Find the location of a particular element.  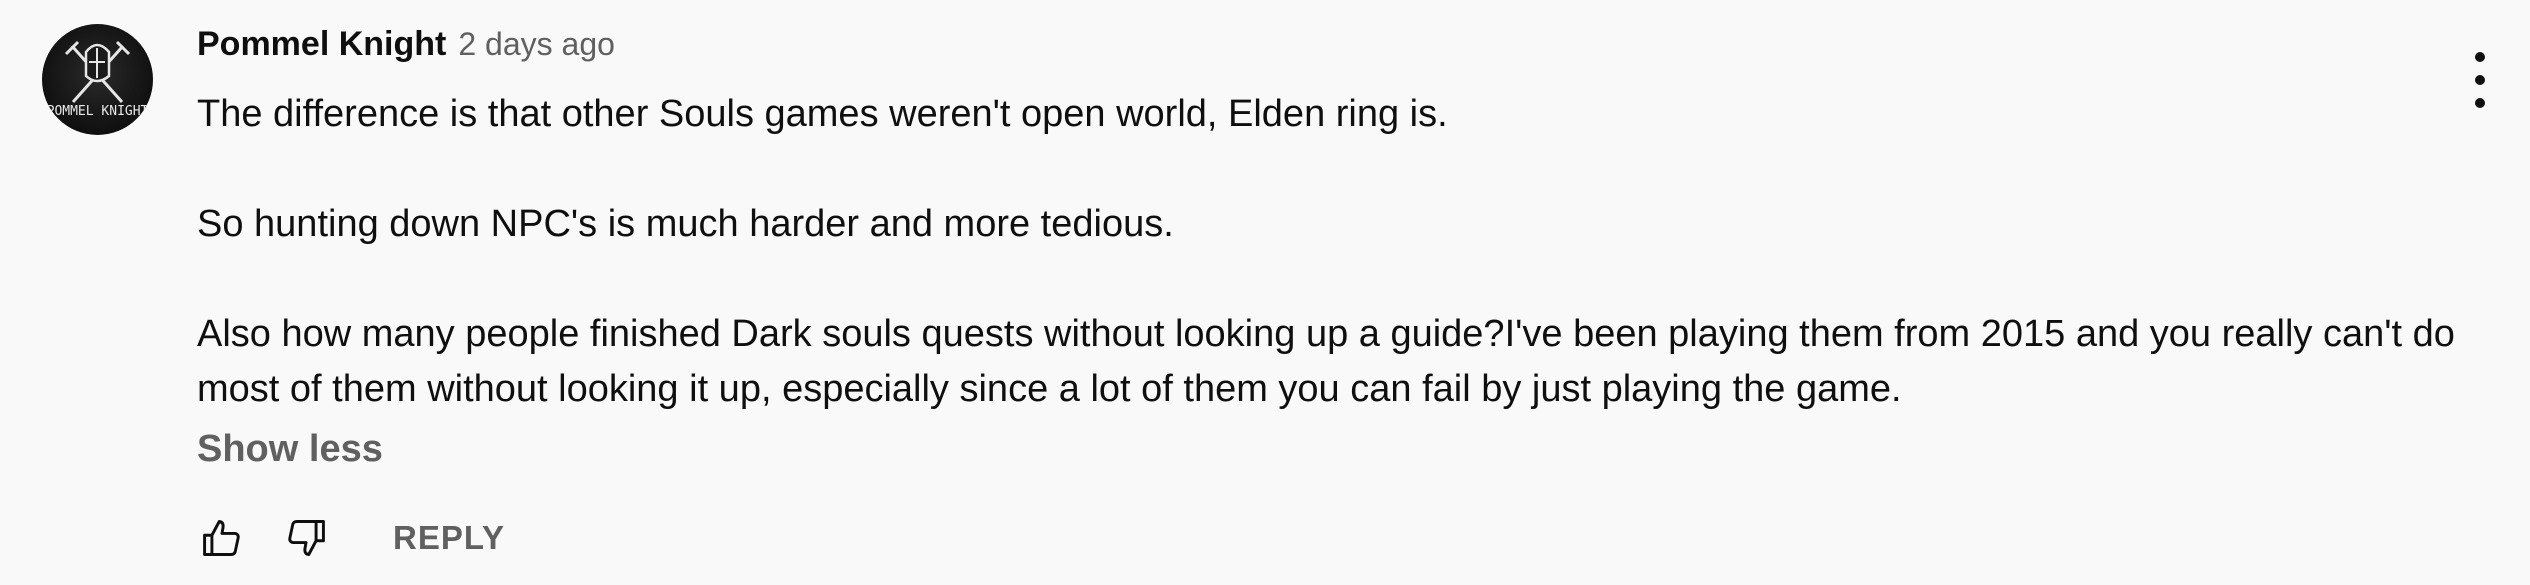

comment-header: Pommel Knight 2 days ago is located at coordinates (406, 50).